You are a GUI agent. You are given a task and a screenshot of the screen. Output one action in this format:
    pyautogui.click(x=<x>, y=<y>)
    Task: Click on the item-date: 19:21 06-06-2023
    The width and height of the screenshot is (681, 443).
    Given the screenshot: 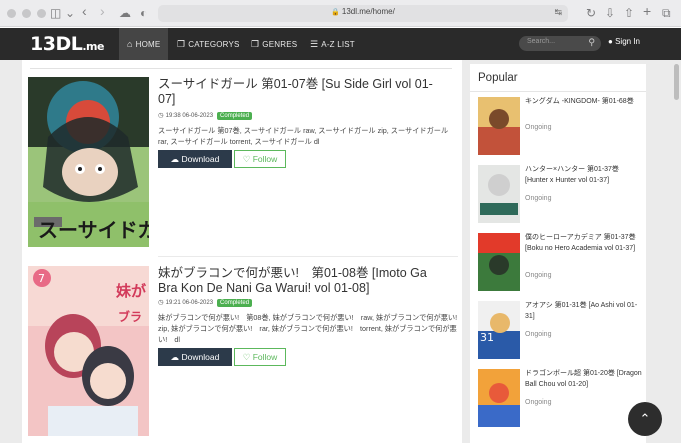 What is the action you would take?
    pyautogui.click(x=189, y=303)
    